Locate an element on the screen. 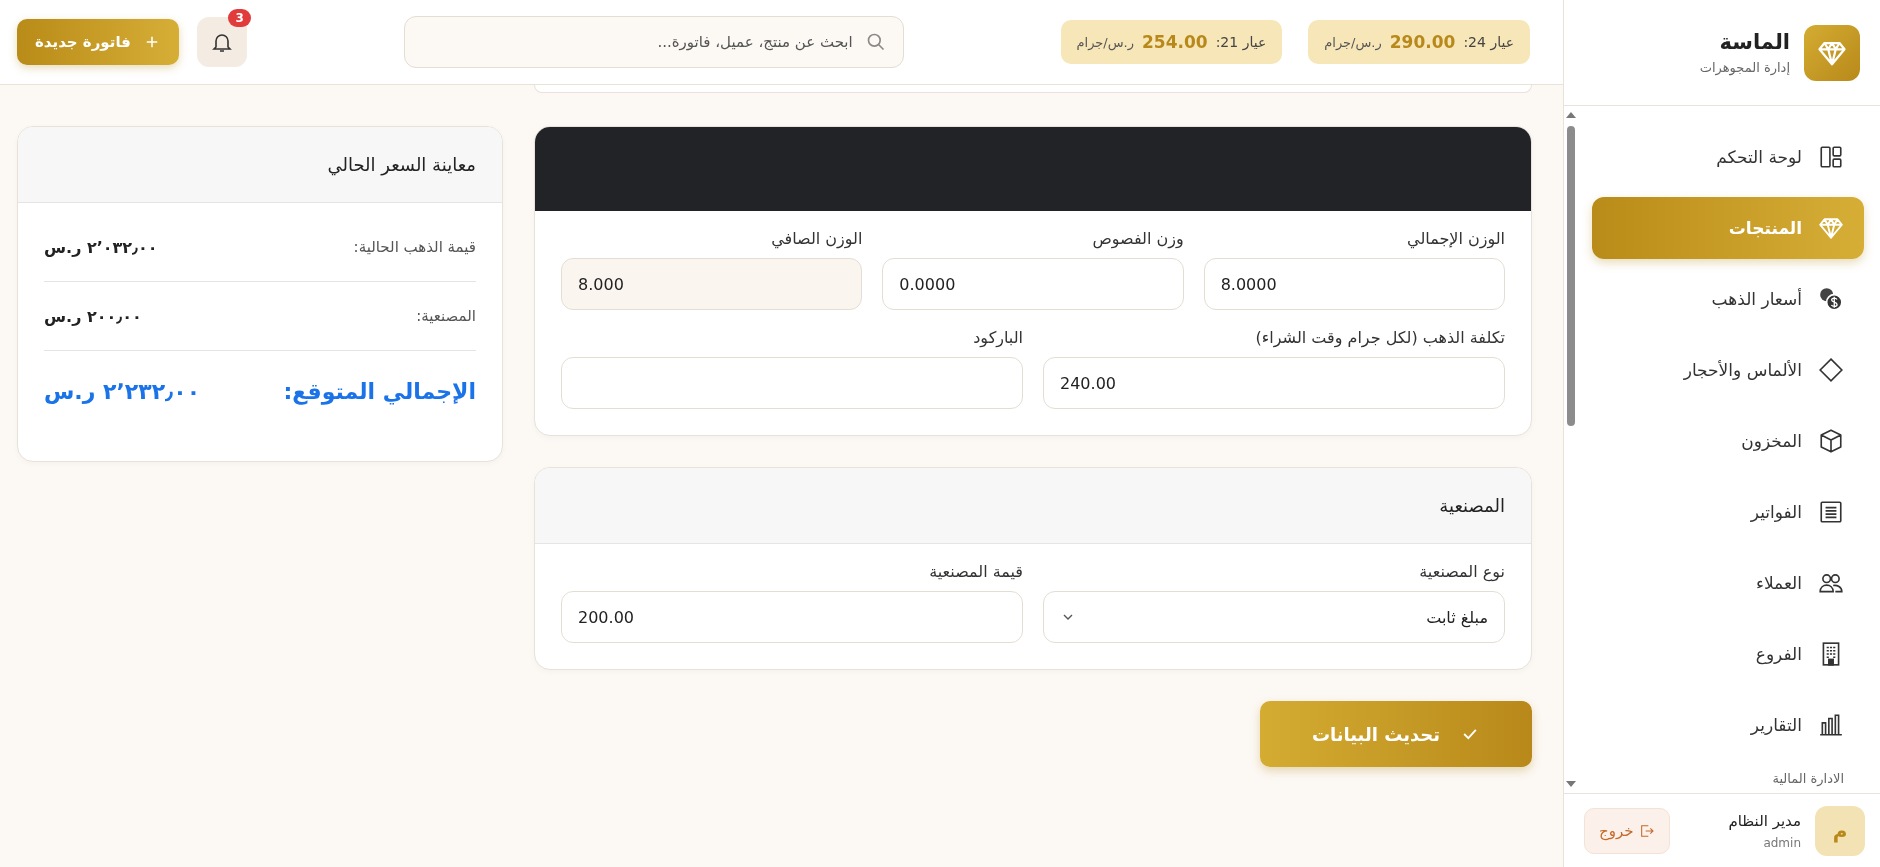 Image resolution: width=1880 pixels, height=867 pixels. card-title: معاينة السعر الحالي is located at coordinates (401, 164).